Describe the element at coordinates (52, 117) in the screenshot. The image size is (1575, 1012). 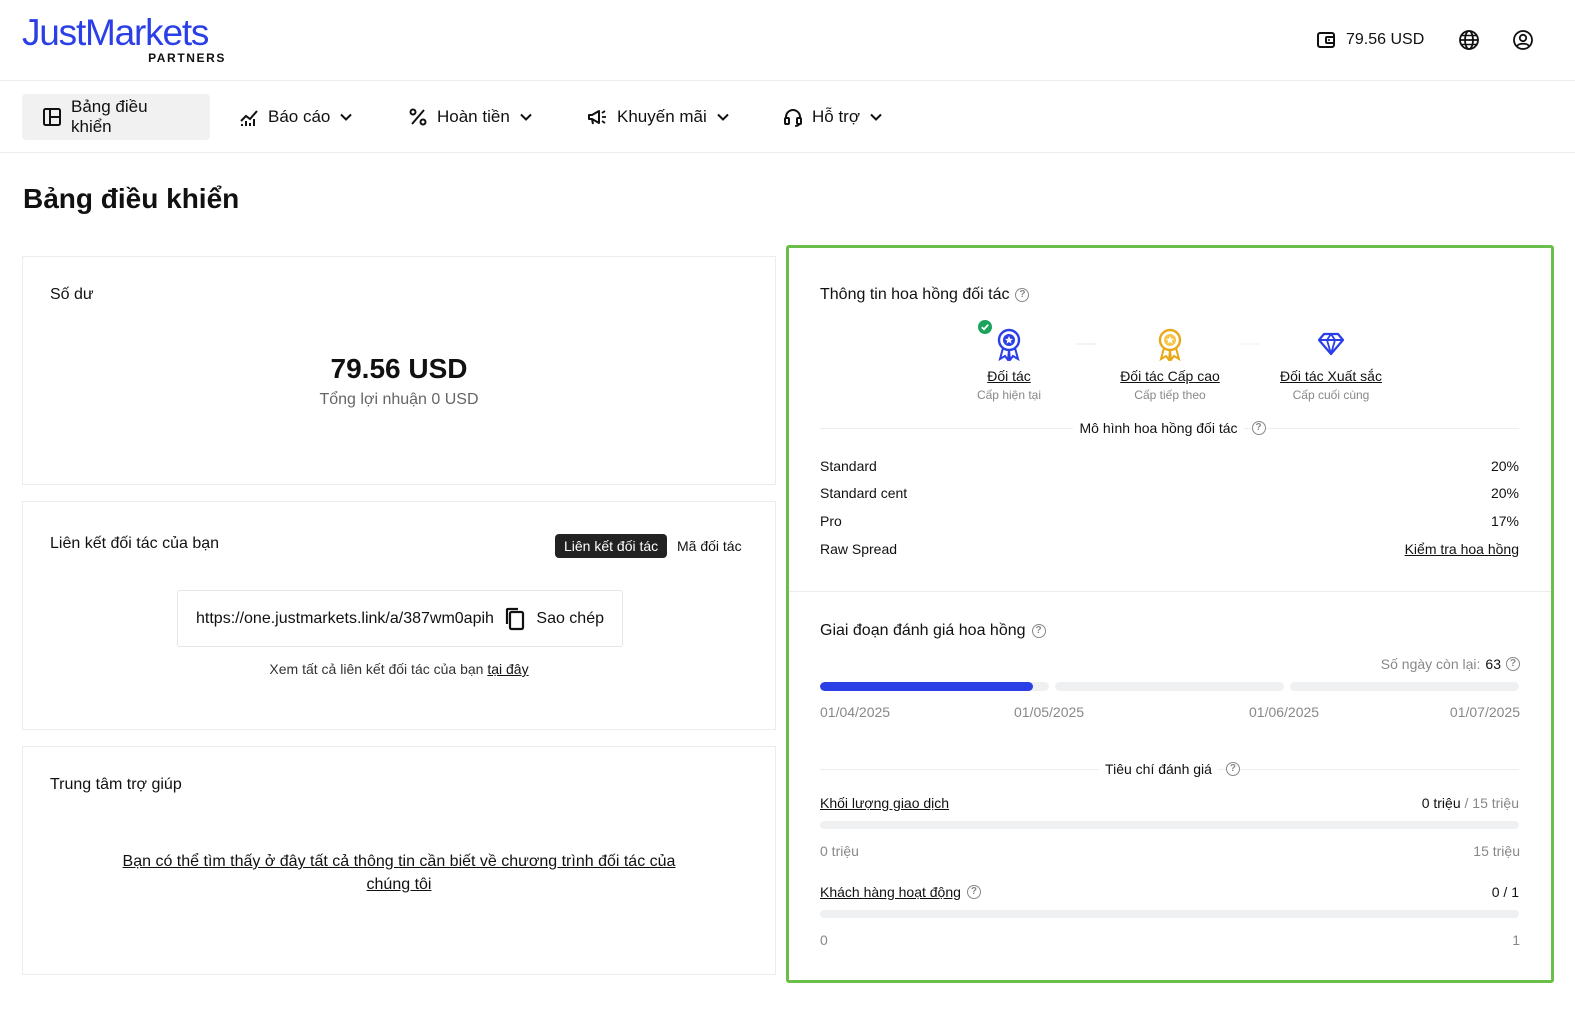
I see `dashboard-icon` at that location.